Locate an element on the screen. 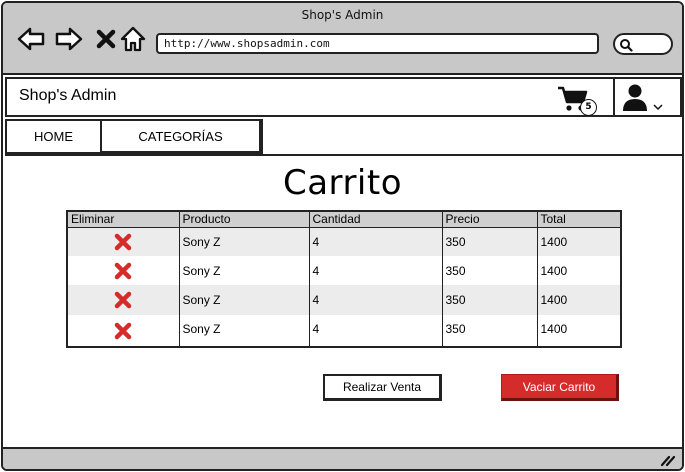 This screenshot has height=472, width=685. app-header: Shop's Admin 5 is located at coordinates (343, 97).